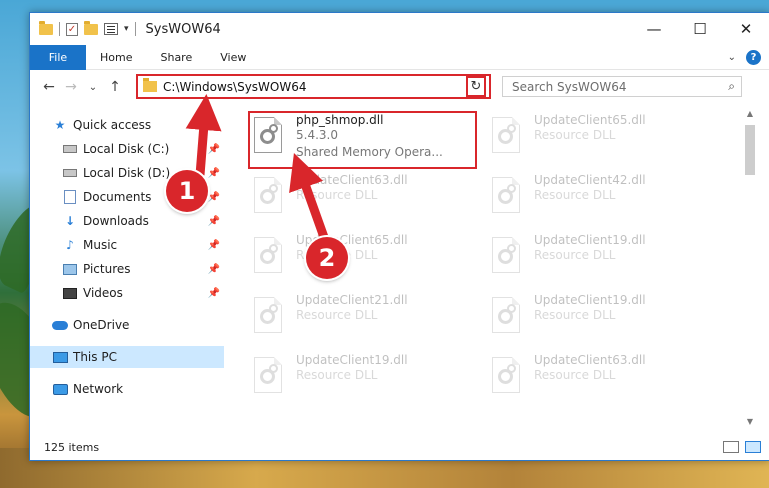 The image size is (769, 488). I want to click on scroll-thumb, so click(750, 150).